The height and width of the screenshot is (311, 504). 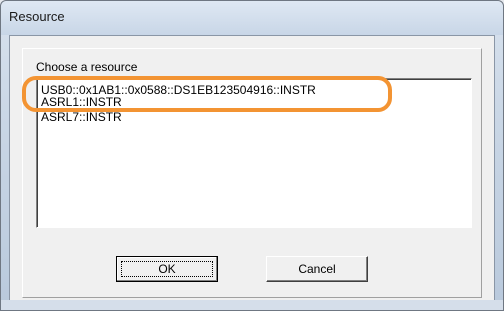 I want to click on list-item-asrl7: ASRL7::INSTR, so click(x=81, y=117).